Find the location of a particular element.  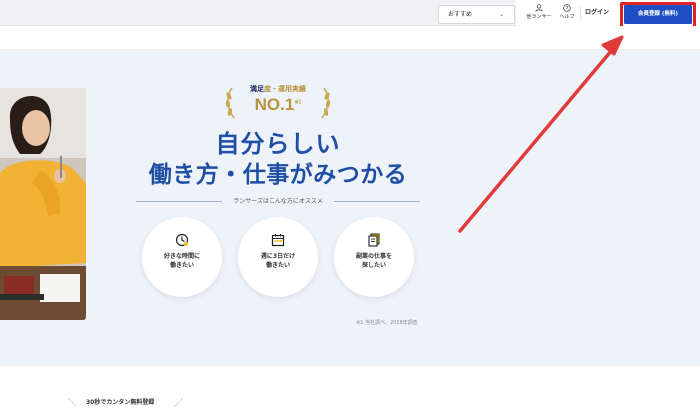

recommend-text: ランサーズはこんな方にオススメ is located at coordinates (278, 201).